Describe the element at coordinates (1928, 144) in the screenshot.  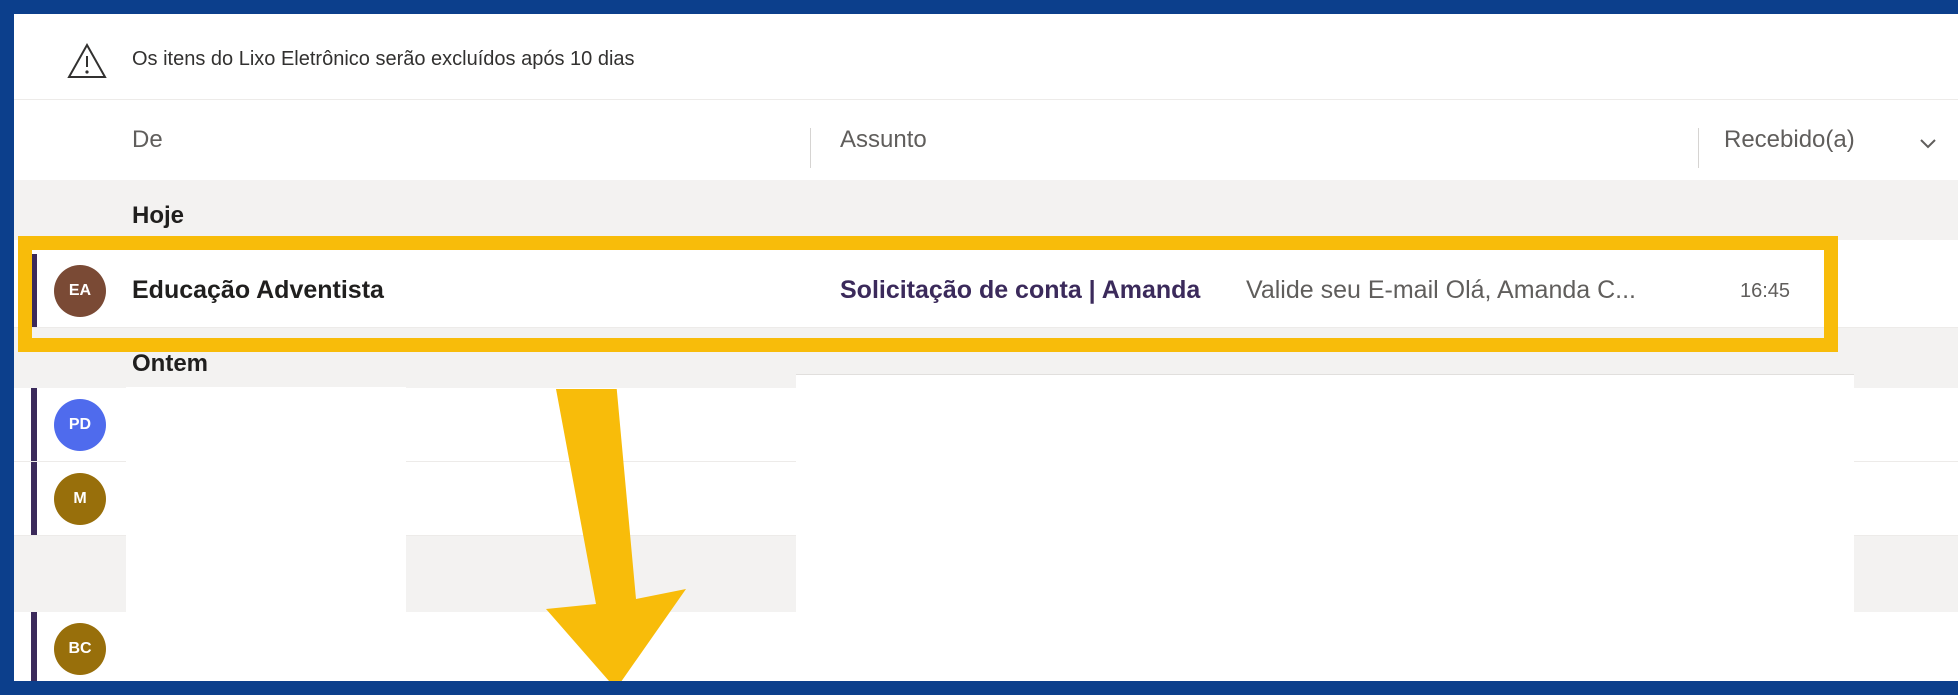
I see `chevron-down-icon` at that location.